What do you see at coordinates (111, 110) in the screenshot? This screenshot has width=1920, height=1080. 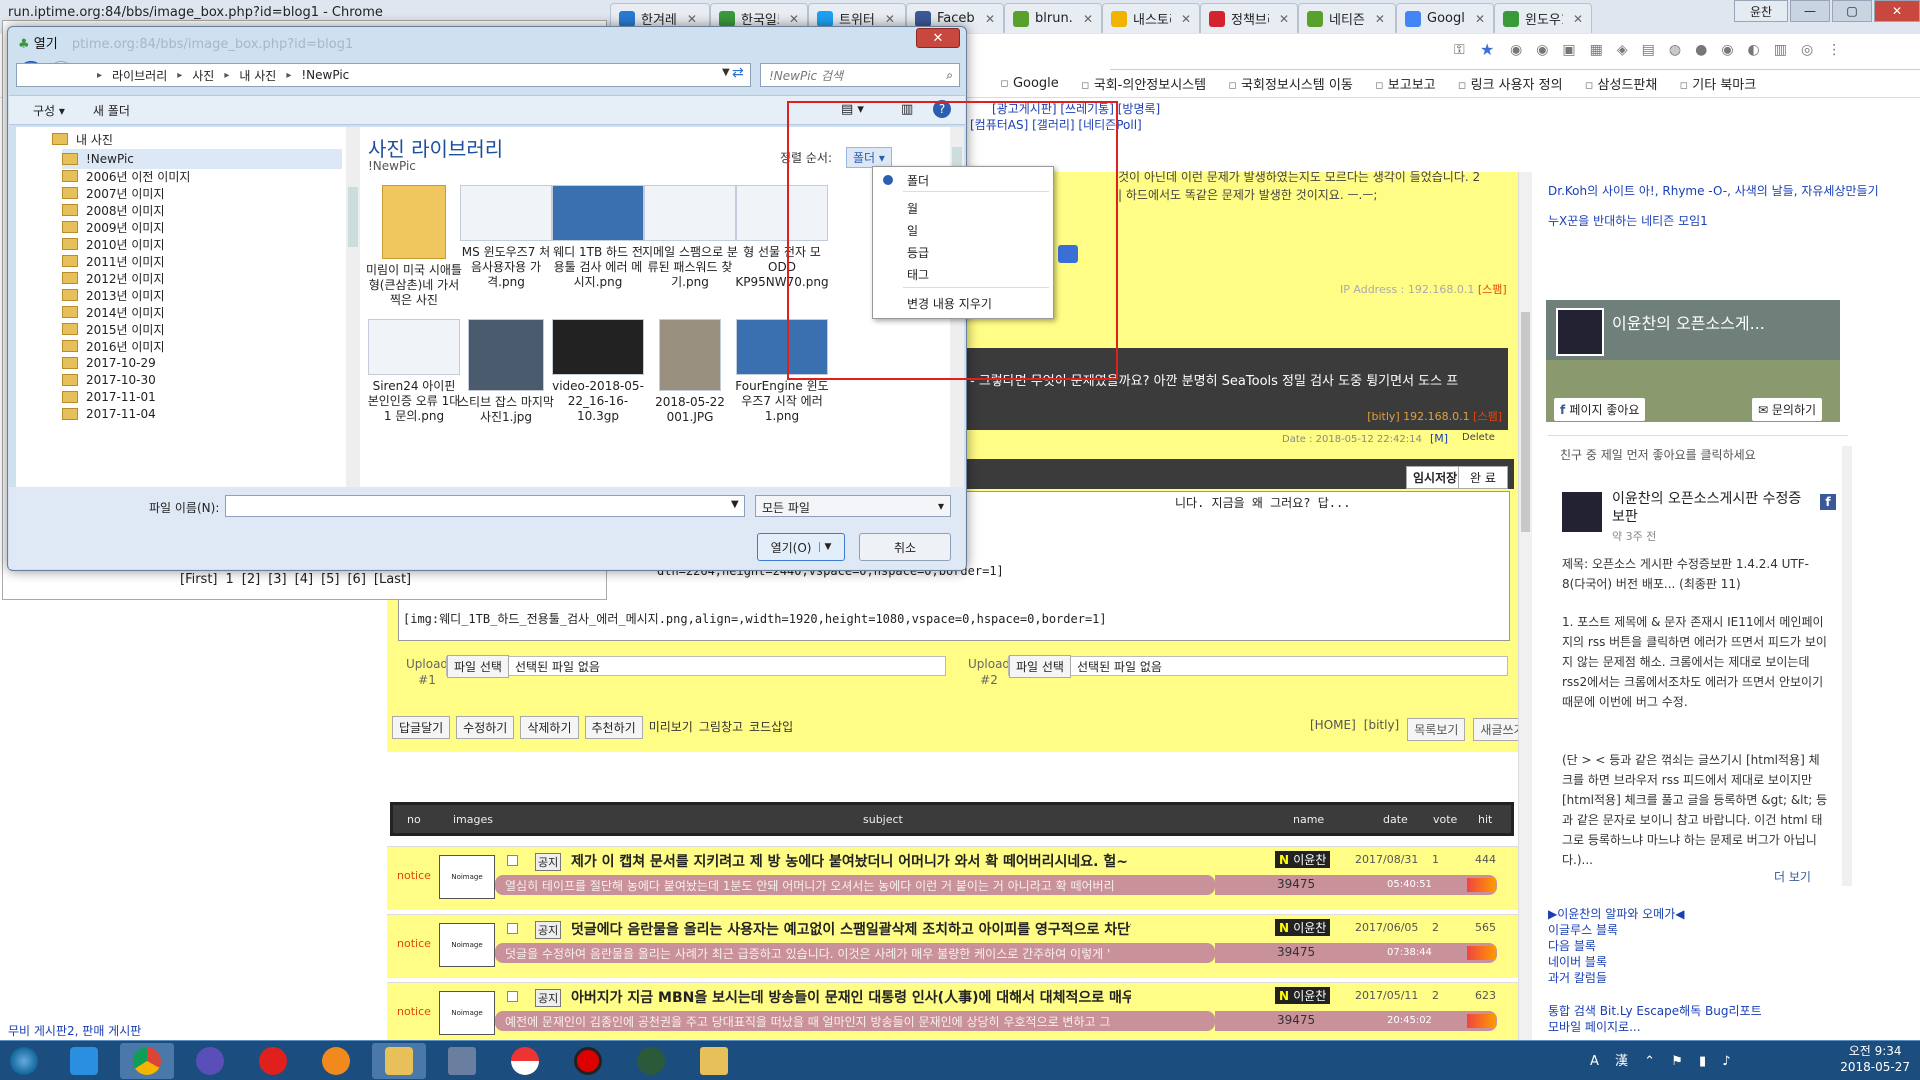 I see `new-folder-button: 새 폴더` at bounding box center [111, 110].